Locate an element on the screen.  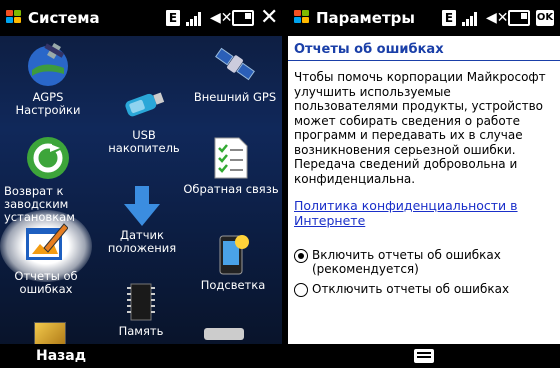
app-label: AGPS Настройки is located at coordinates (48, 103).